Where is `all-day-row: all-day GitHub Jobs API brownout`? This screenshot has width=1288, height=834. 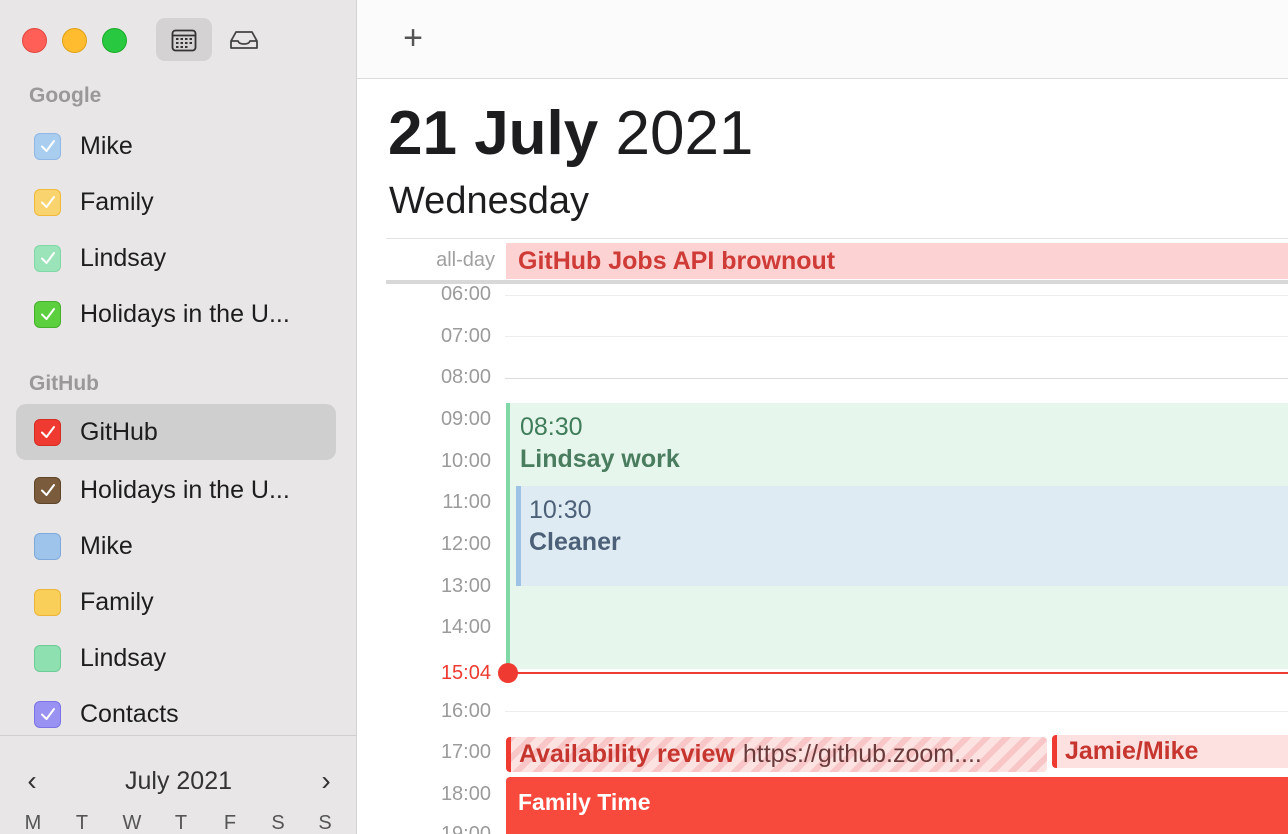 all-day-row: all-day GitHub Jobs API brownout is located at coordinates (837, 261).